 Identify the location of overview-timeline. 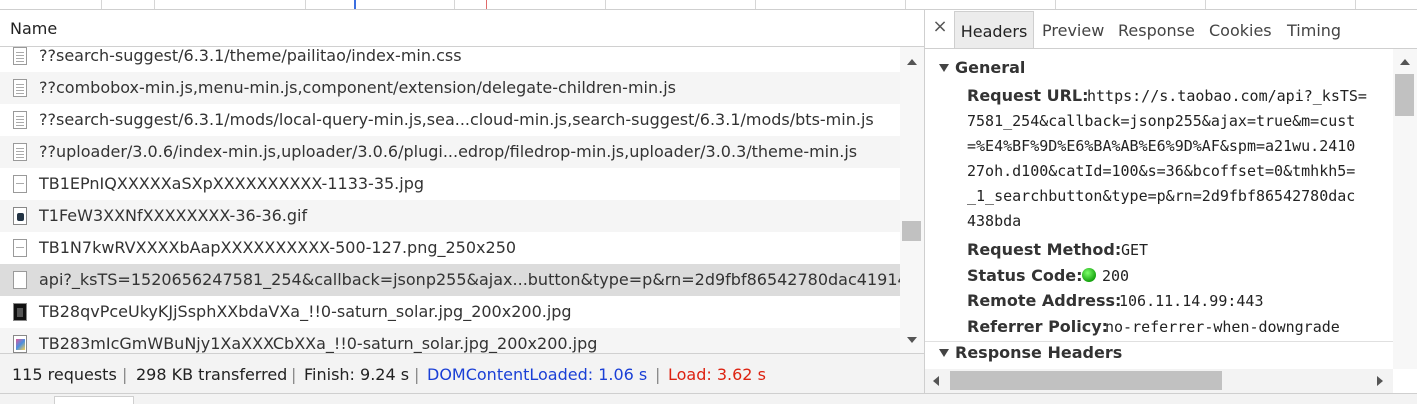
(708, 5).